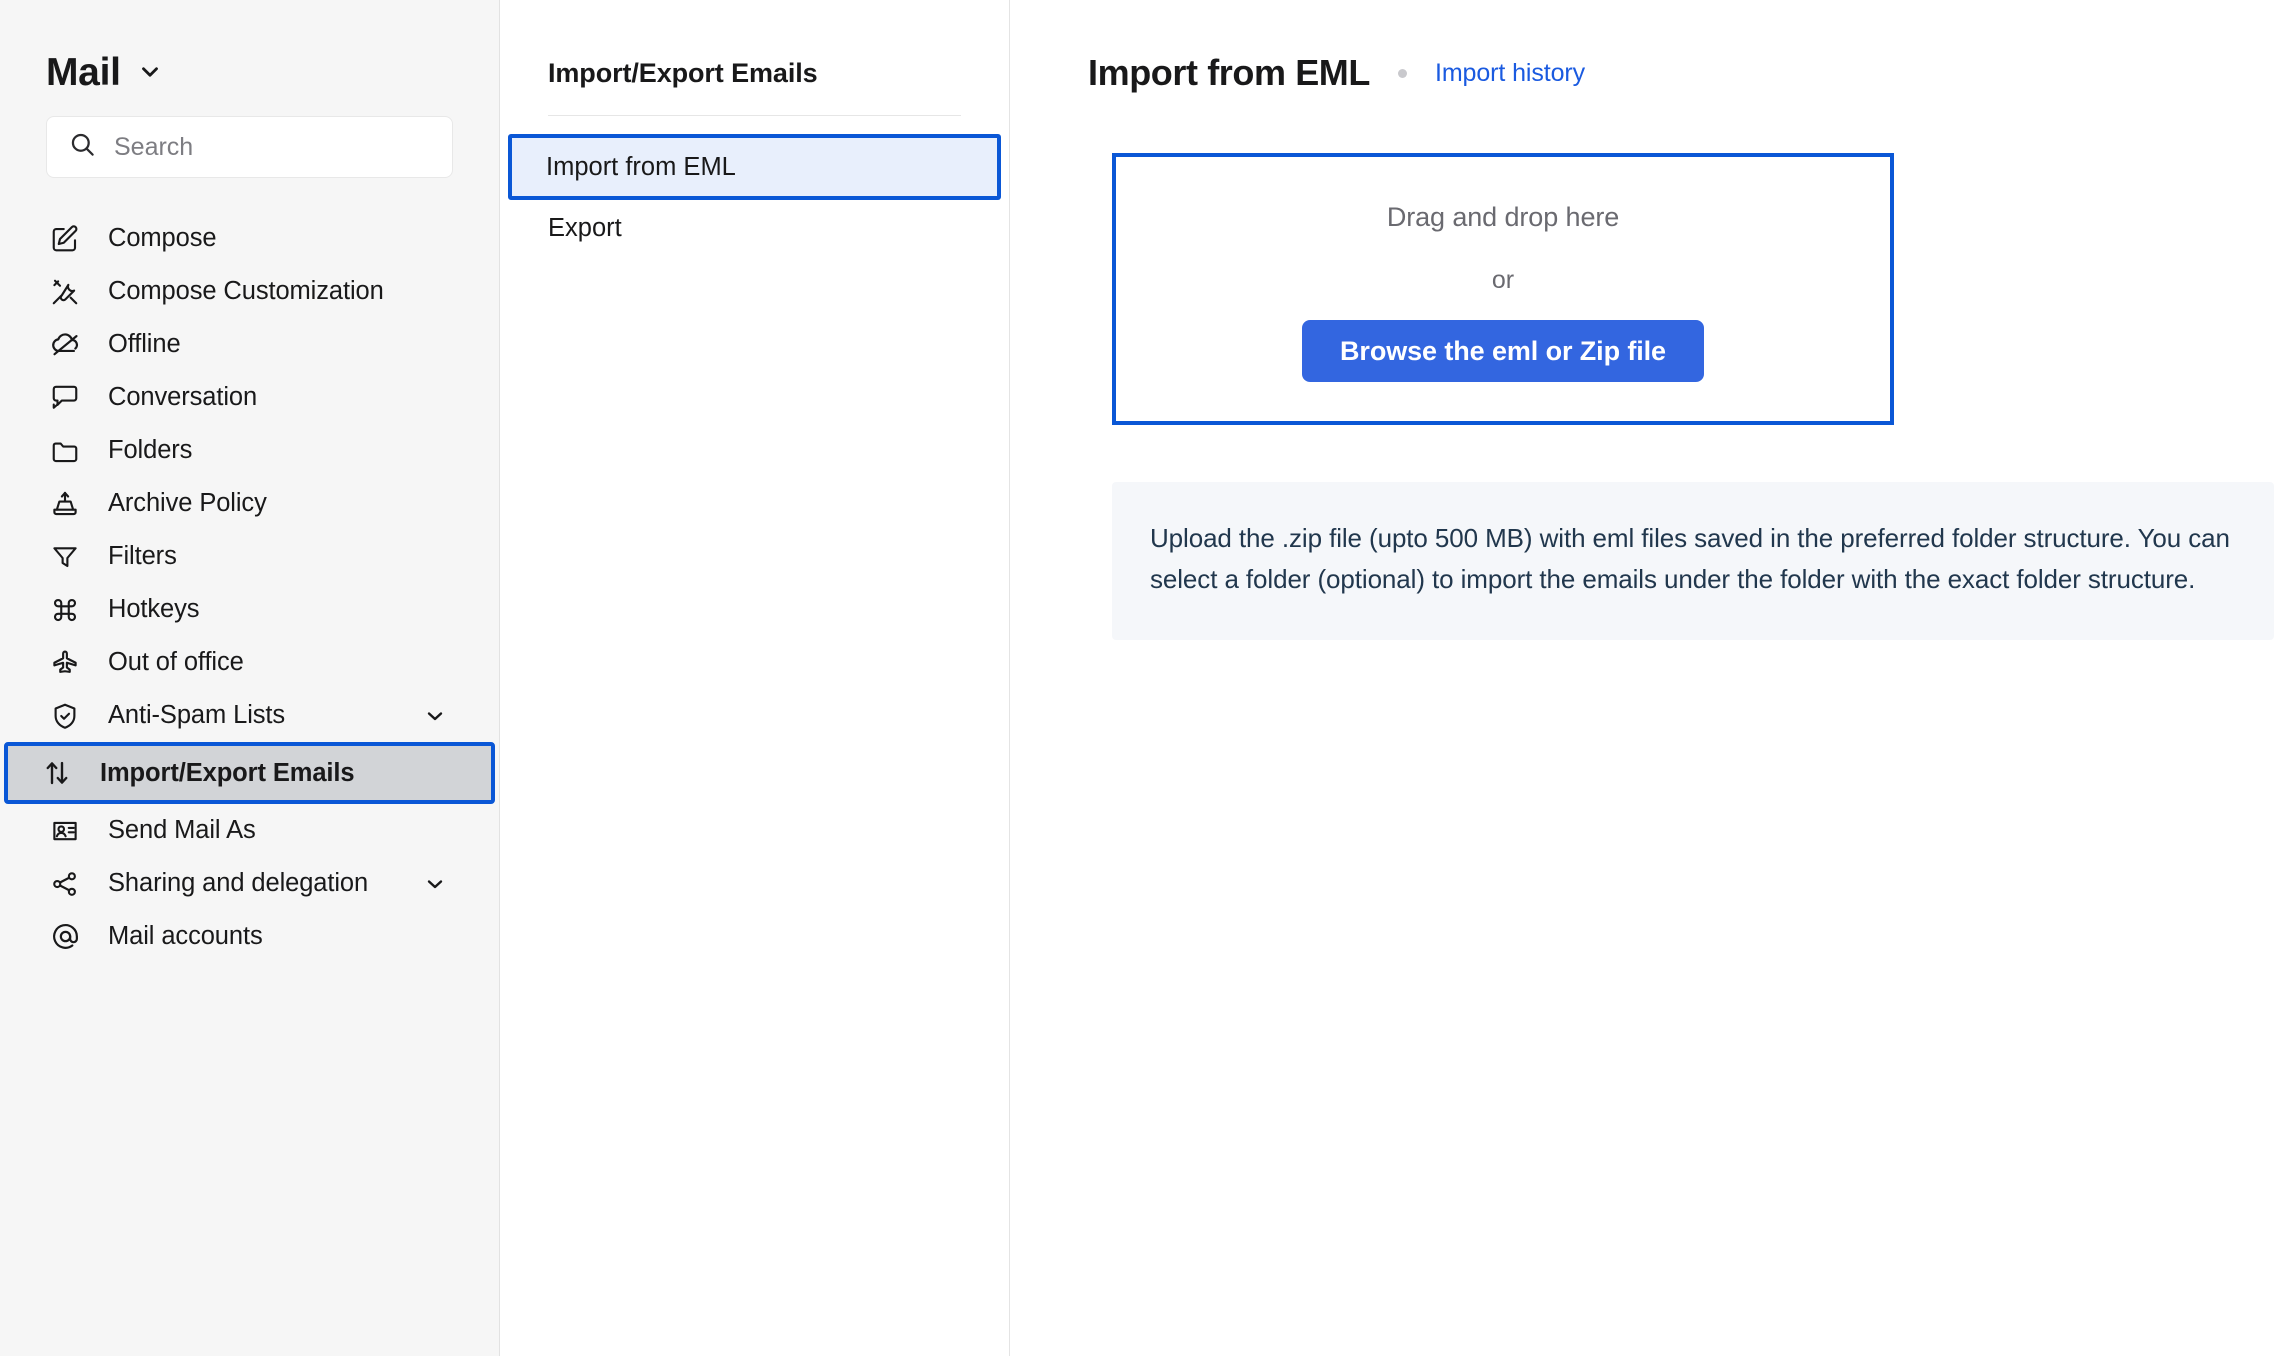  What do you see at coordinates (150, 450) in the screenshot?
I see `sidebar-item-label: Folders` at bounding box center [150, 450].